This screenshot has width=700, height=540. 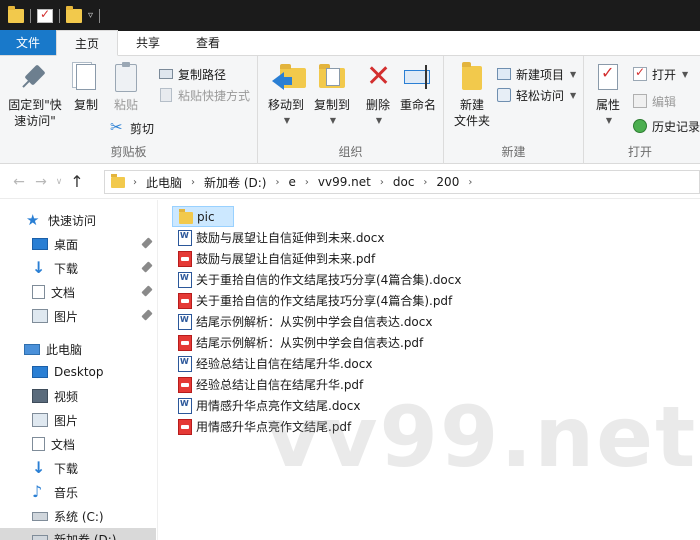 What do you see at coordinates (28, 42) in the screenshot?
I see `tab-file: 文件` at bounding box center [28, 42].